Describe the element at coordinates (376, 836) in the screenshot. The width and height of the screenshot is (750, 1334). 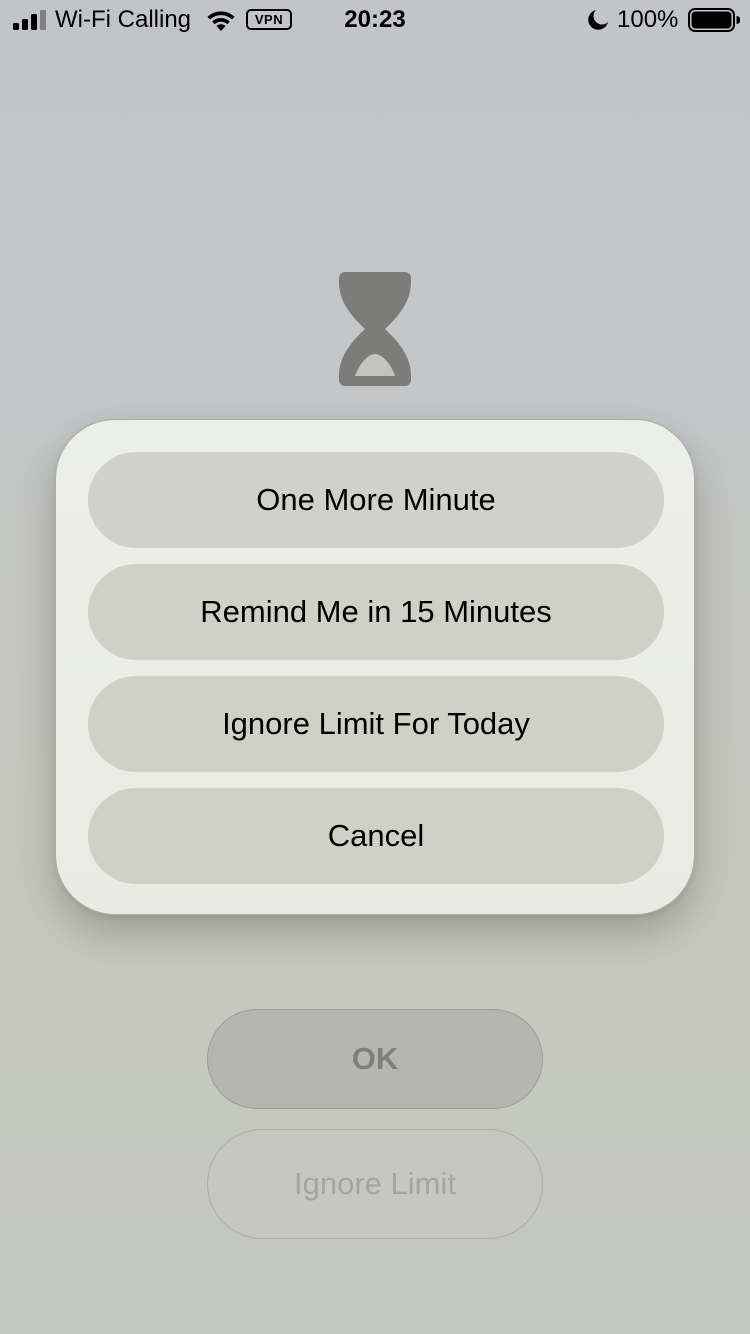
I see `cancel-button: Cancel` at that location.